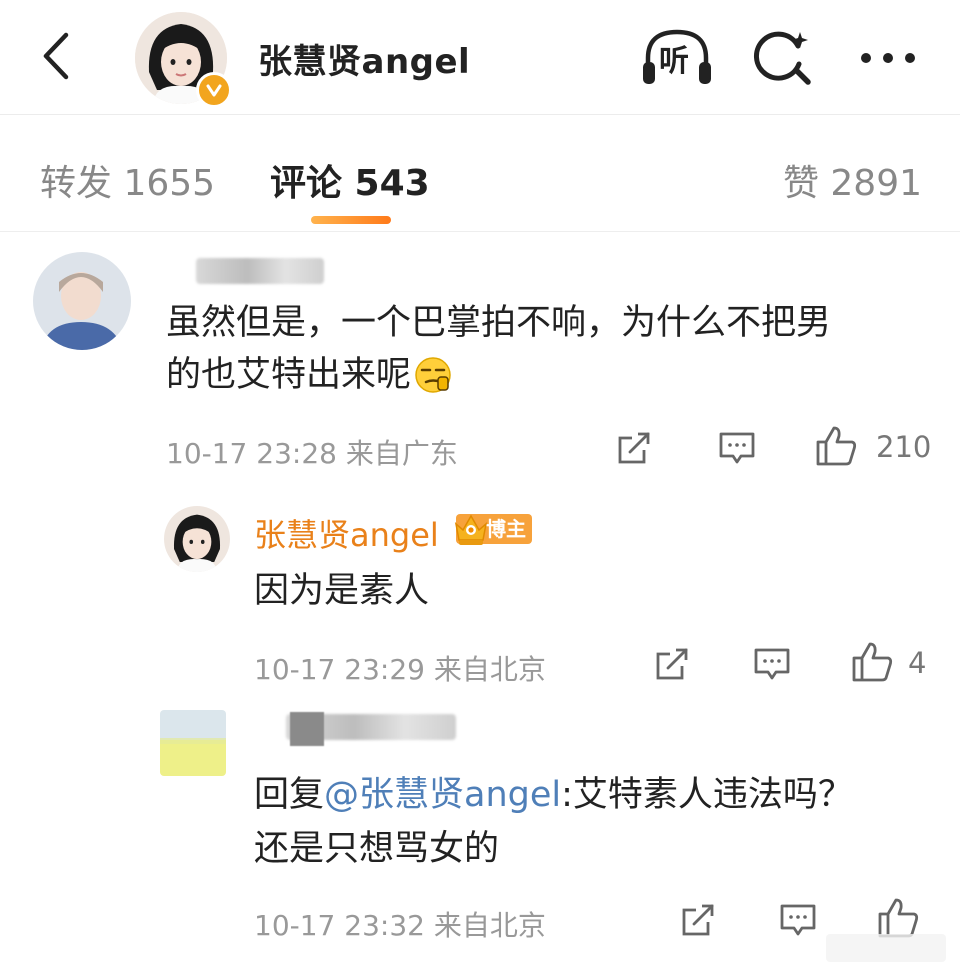  I want to click on blogger-badge-label: 博主, so click(506, 529).